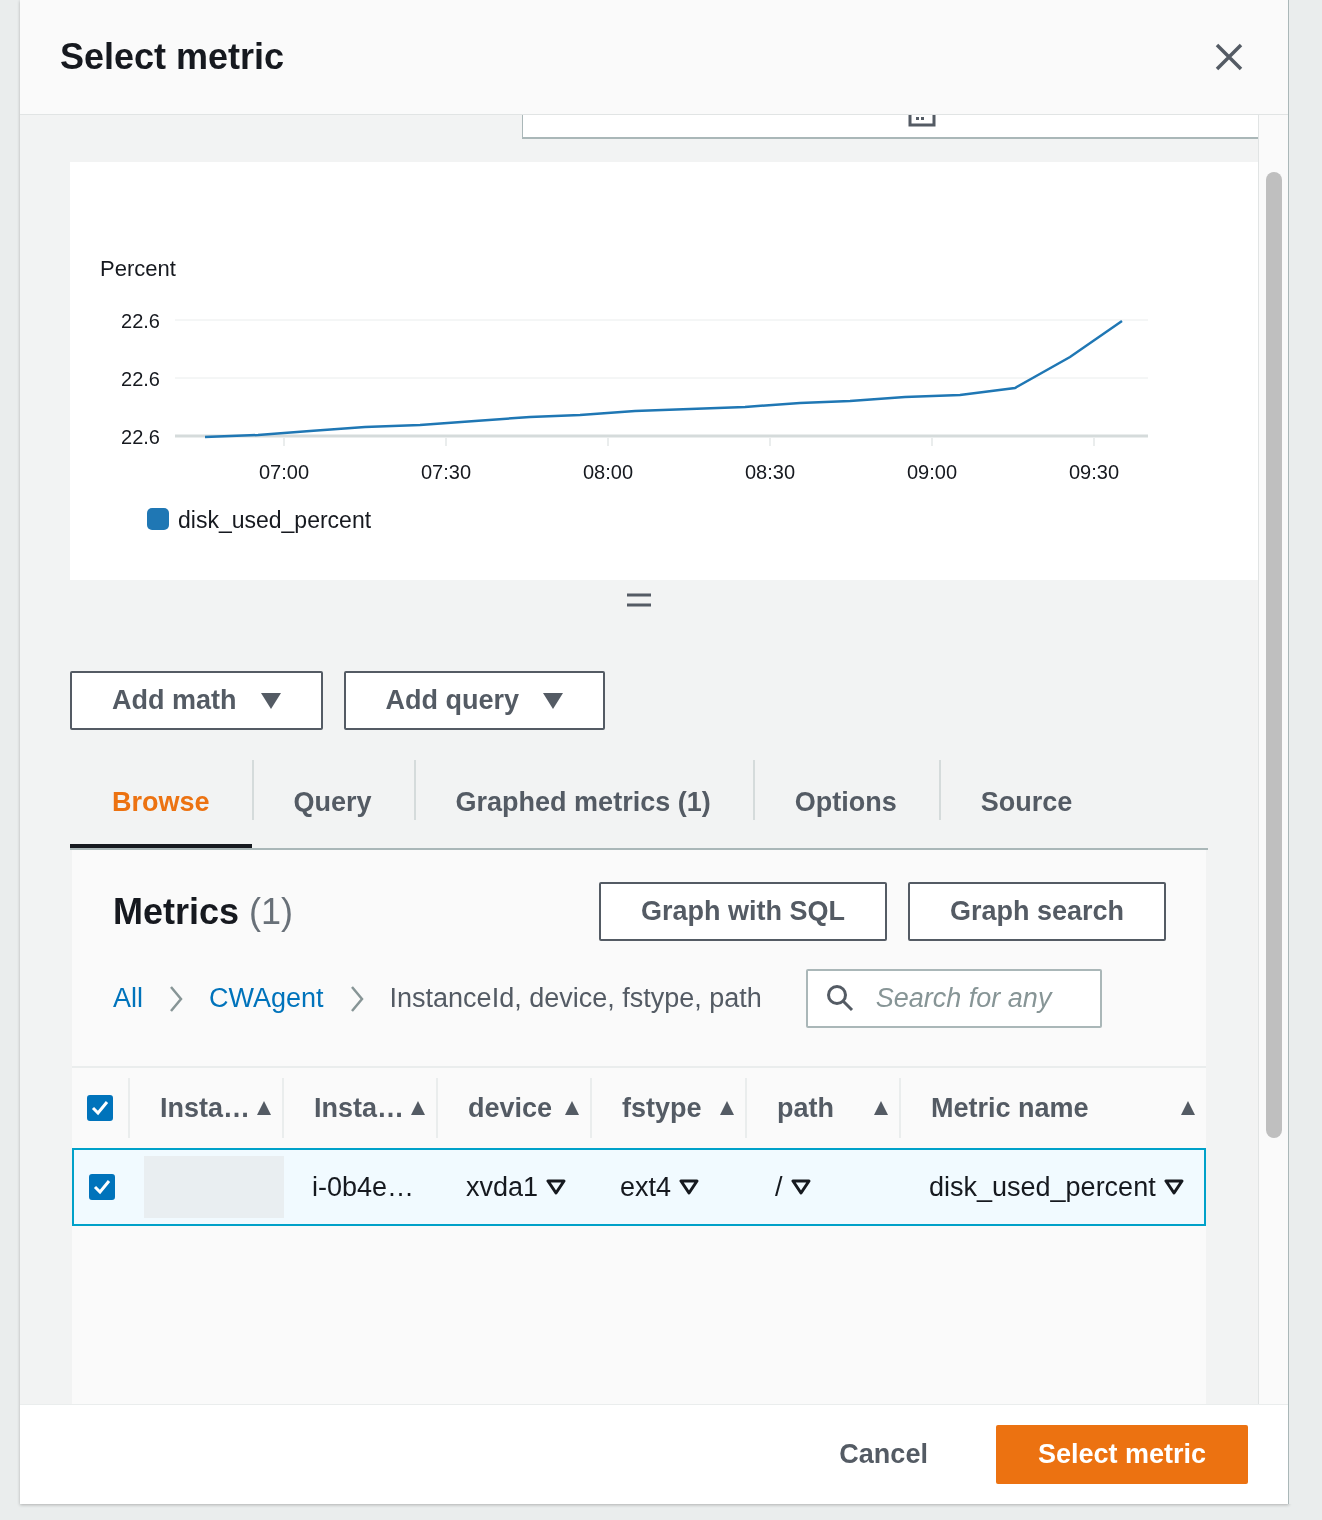  Describe the element at coordinates (575, 998) in the screenshot. I see `breadcrumb-current: InstanceId, device, fstype, path` at that location.